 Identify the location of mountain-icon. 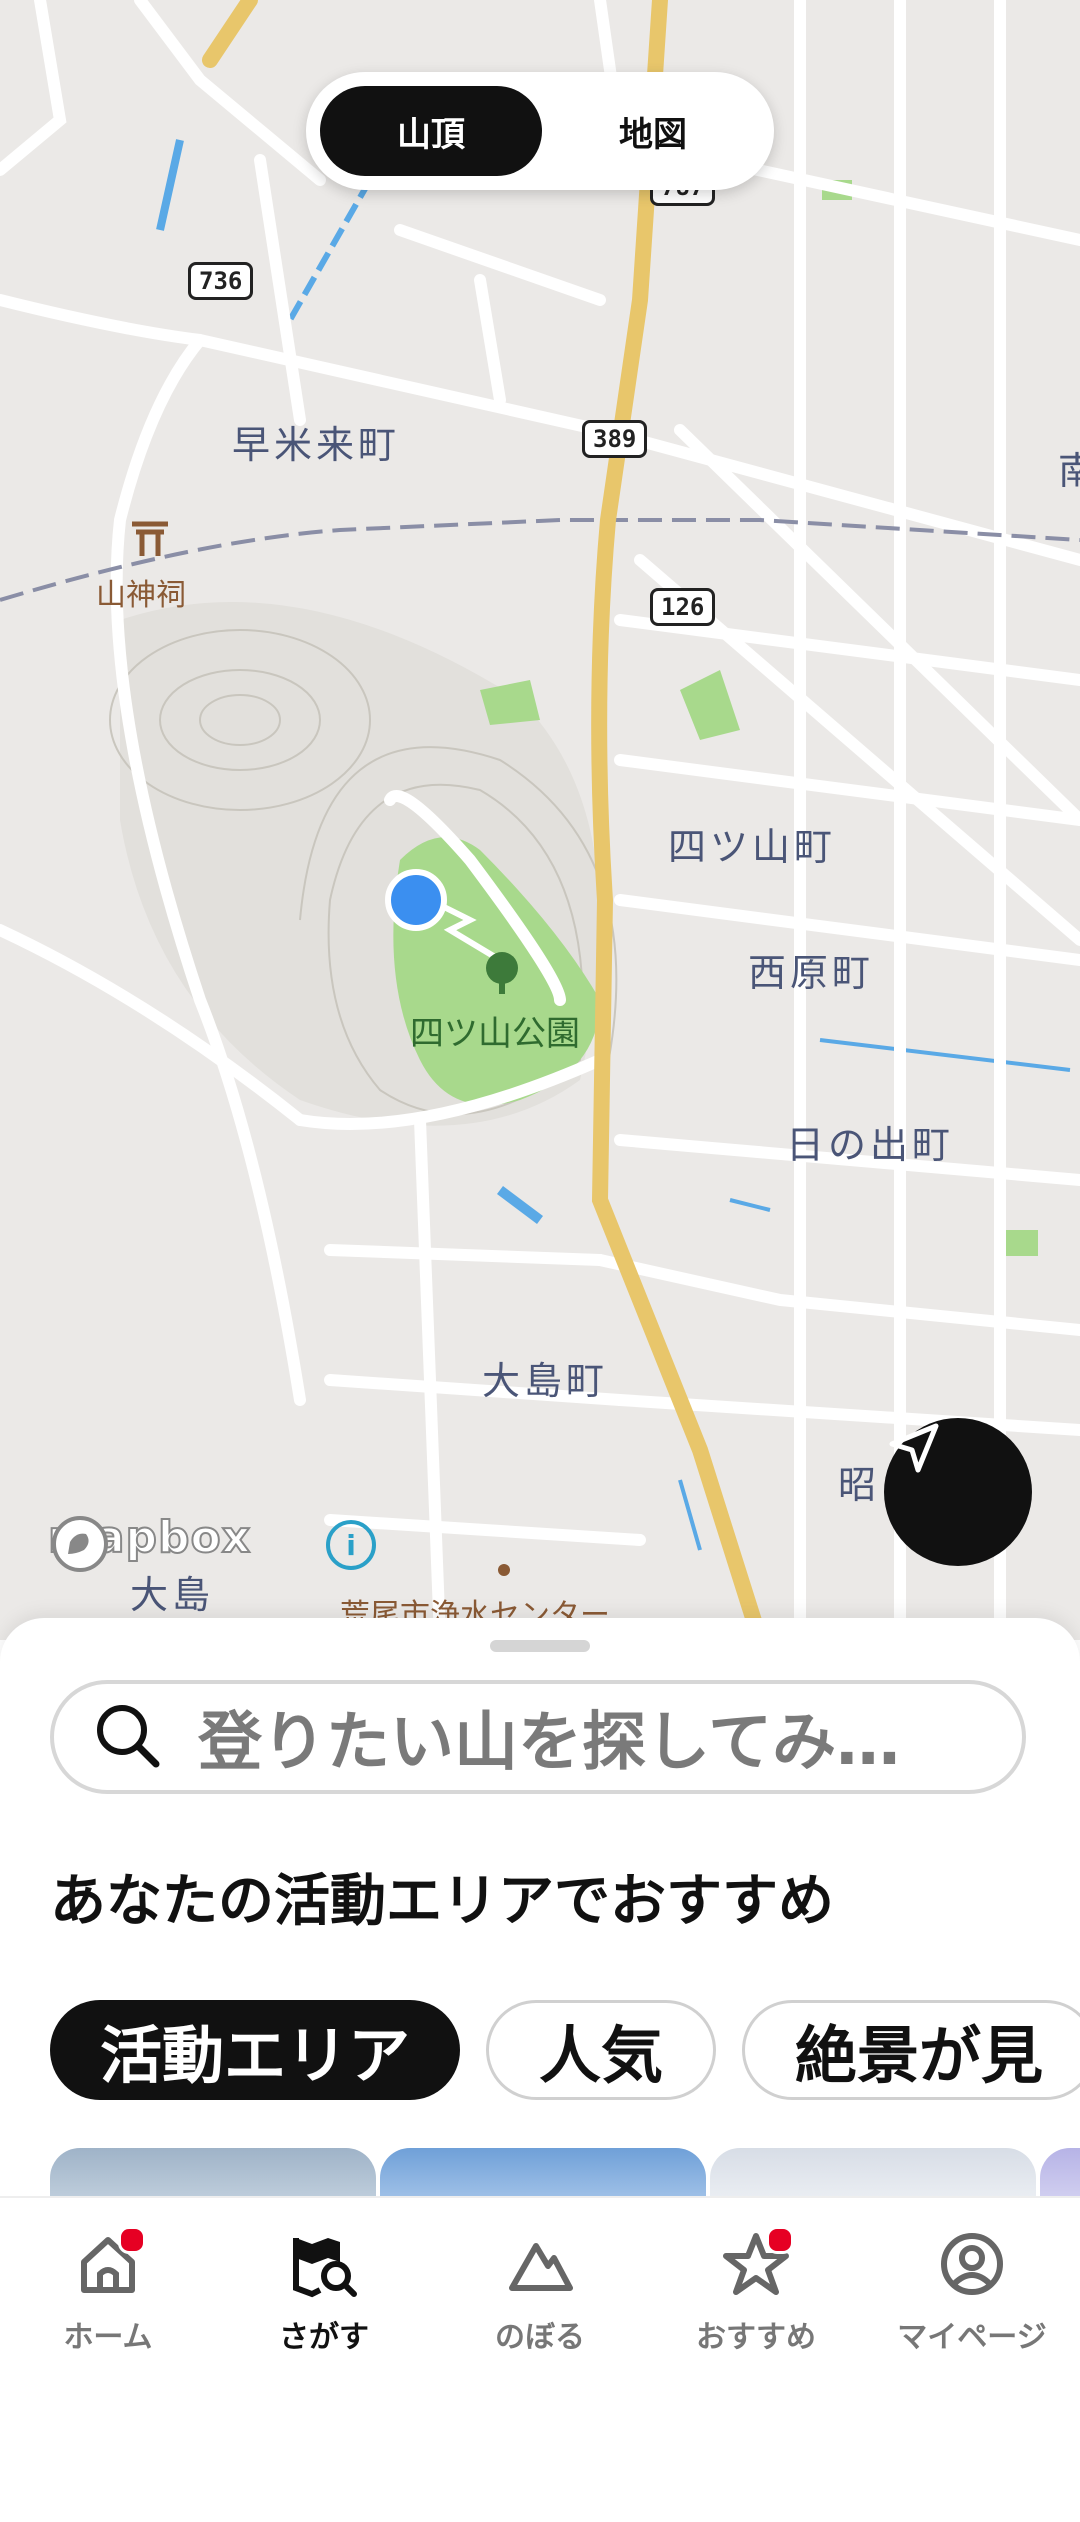
(541, 2267).